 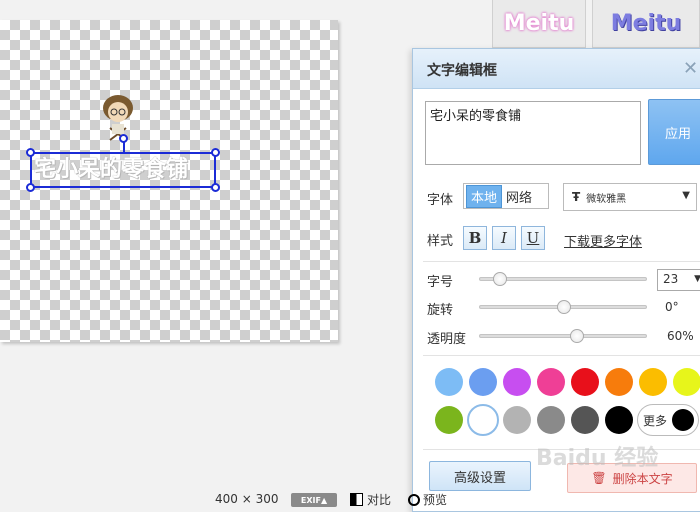 What do you see at coordinates (440, 310) in the screenshot?
I see `rotate-label: 旋转` at bounding box center [440, 310].